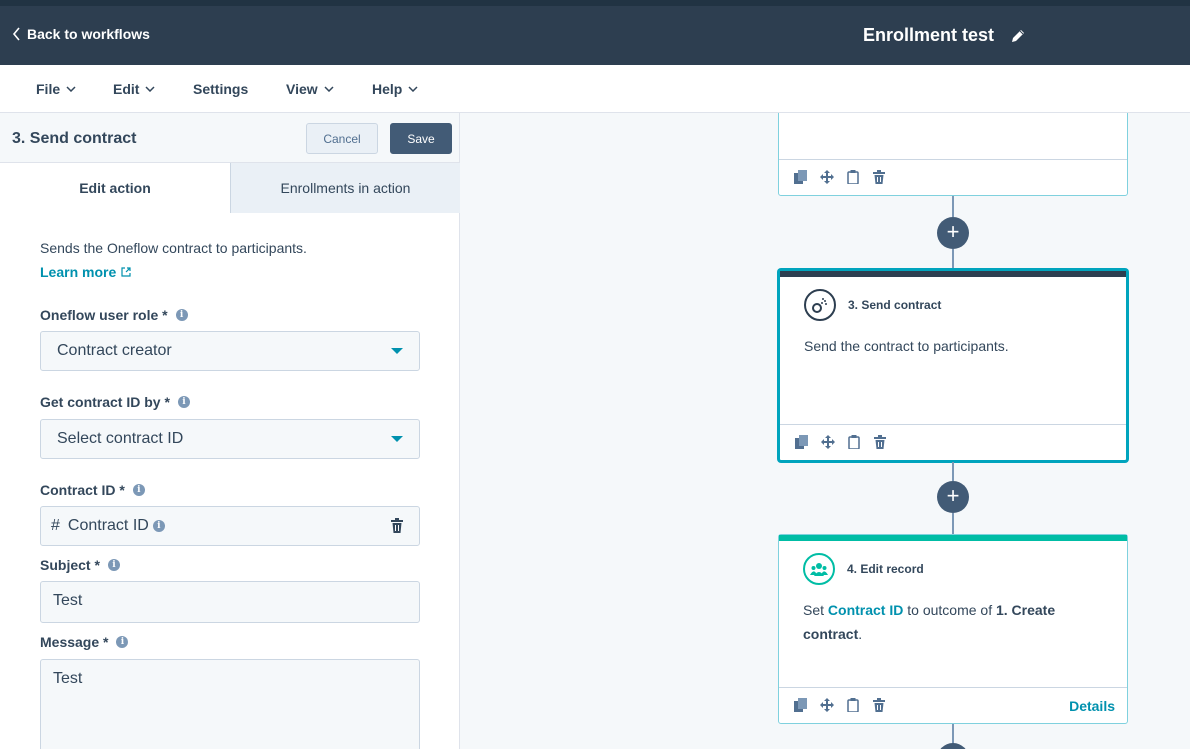 The image size is (1190, 749). I want to click on card-header: 3. Send contract, so click(872, 305).